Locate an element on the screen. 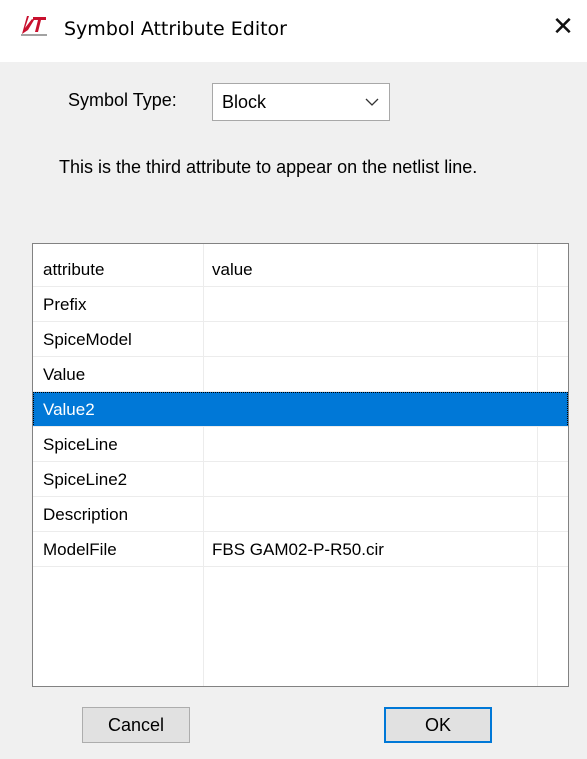 The image size is (587, 759). column-header-attribute: attribute is located at coordinates (73, 270).